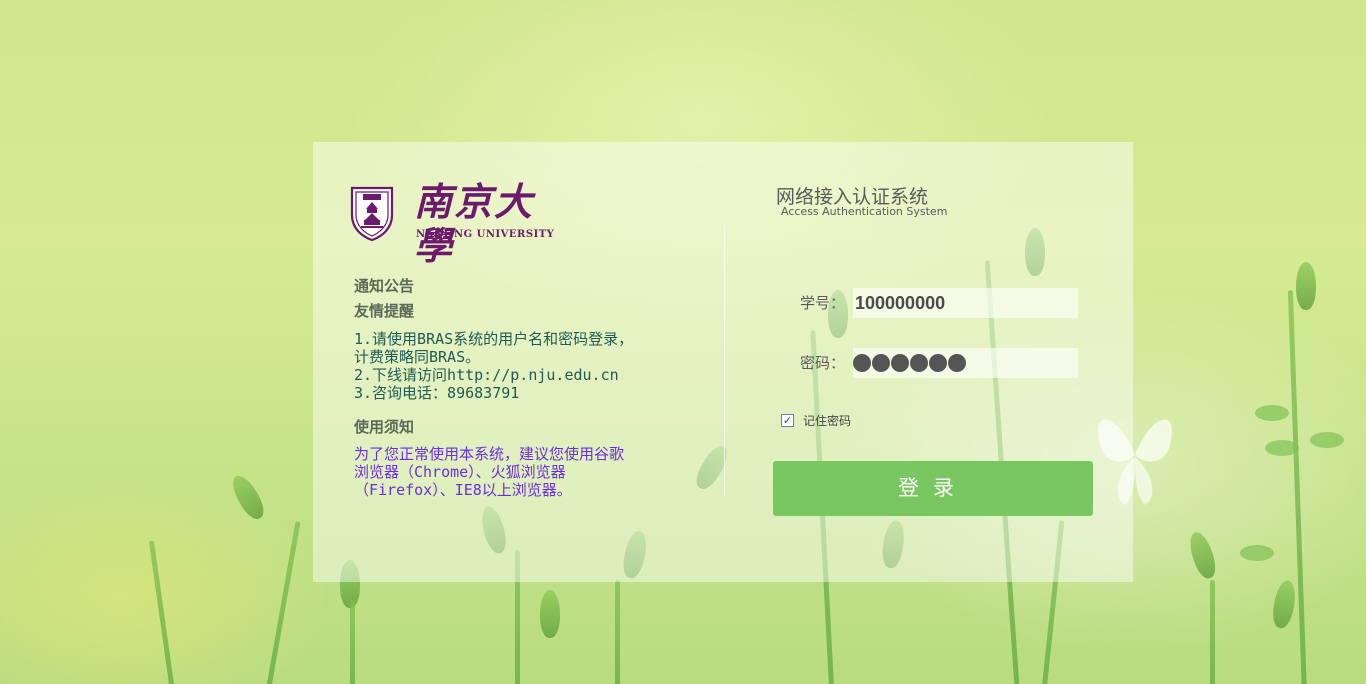 This screenshot has width=1366, height=684. I want to click on panel-divider, so click(724, 360).